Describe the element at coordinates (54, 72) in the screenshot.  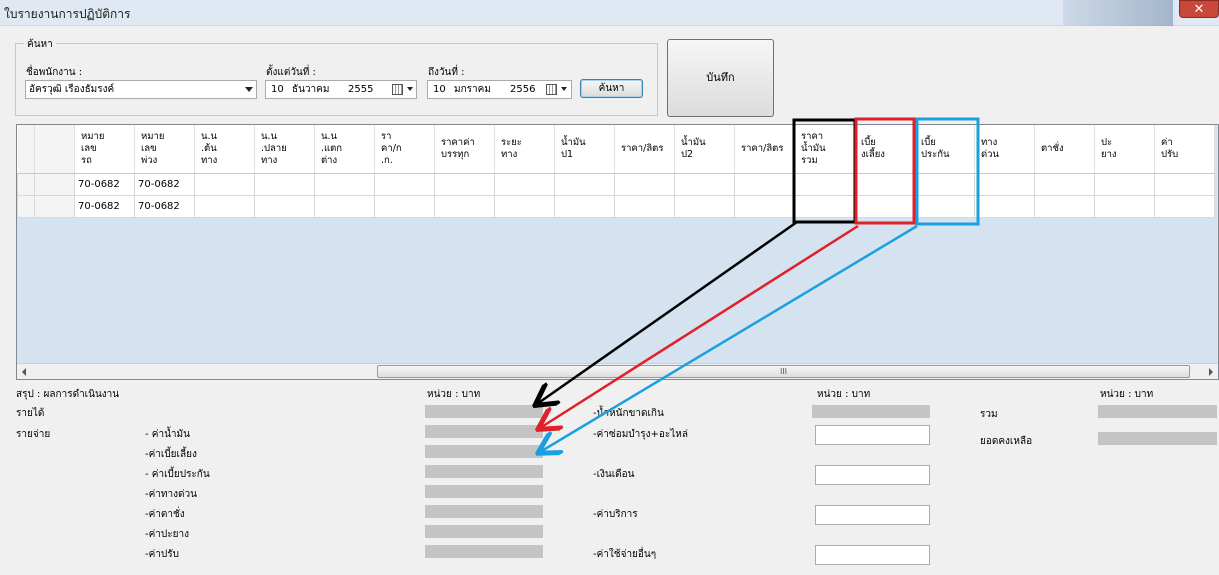
I see `employee-label: ชื่อพนักงาน :` at that location.